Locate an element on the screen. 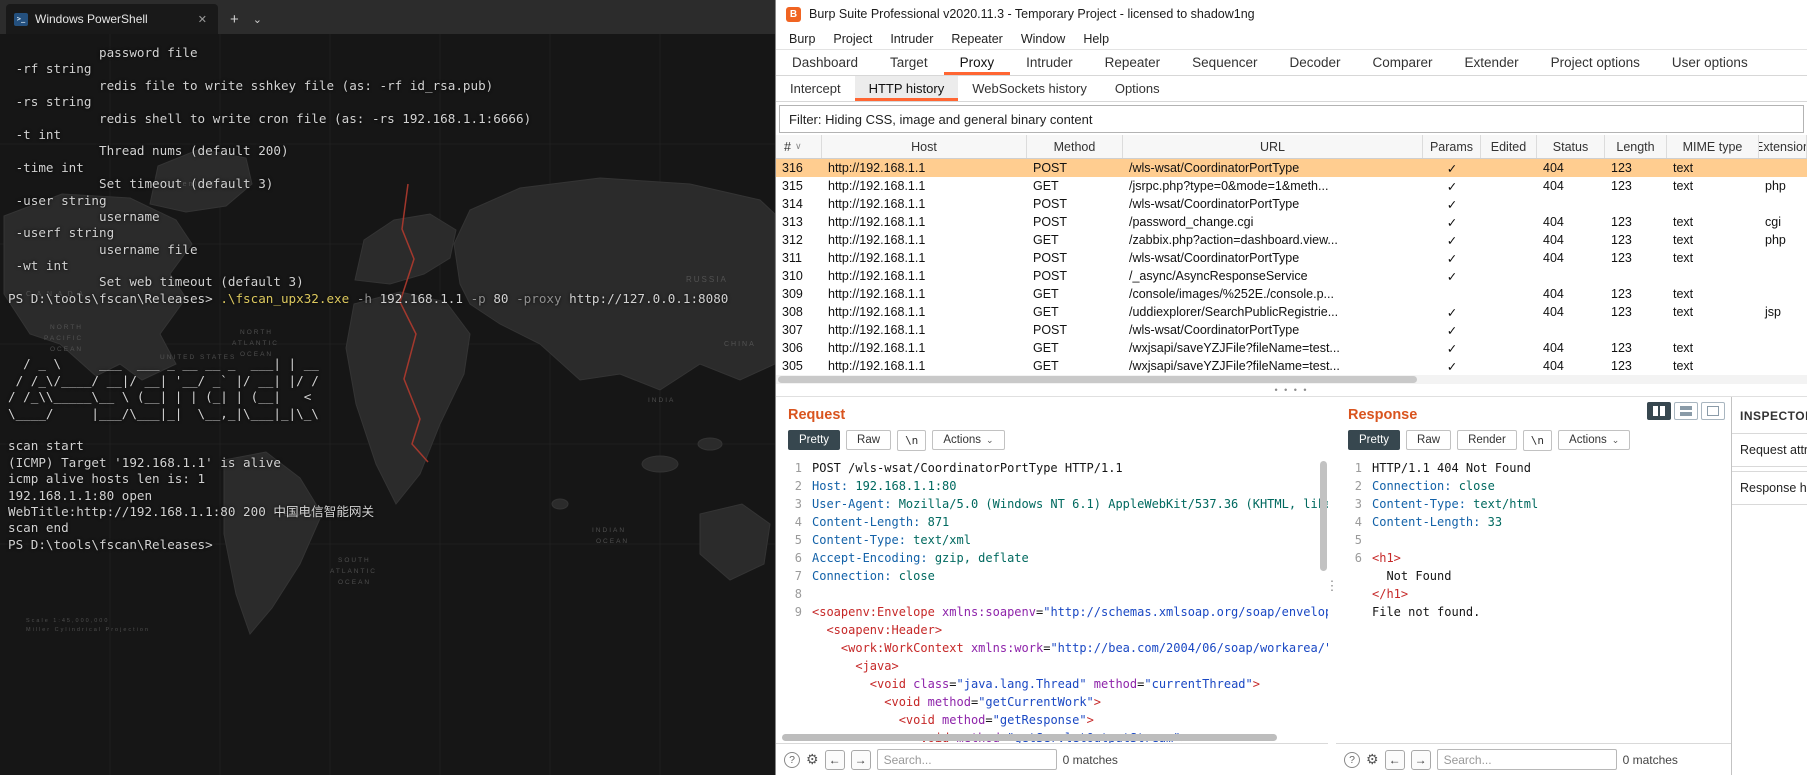 The width and height of the screenshot is (1807, 775). horizontal-splitter: • • • • is located at coordinates (1291, 390).